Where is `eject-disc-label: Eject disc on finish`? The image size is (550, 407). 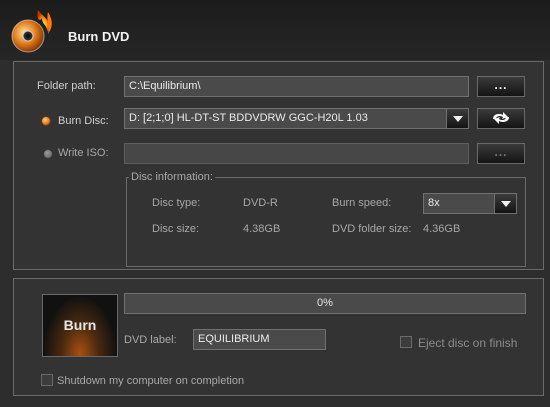
eject-disc-label: Eject disc on finish is located at coordinates (468, 343).